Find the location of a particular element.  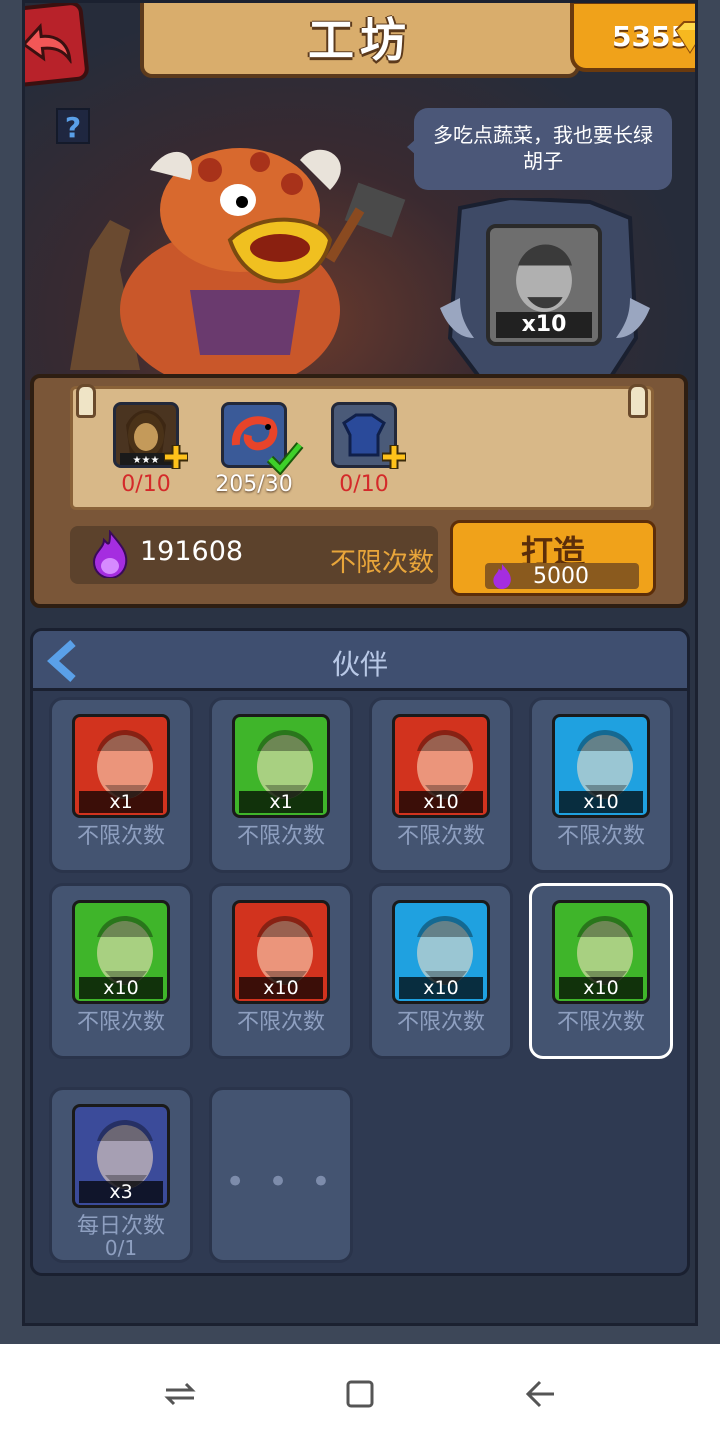

fragment-card: x3 每日次数 0/1 is located at coordinates (121, 1175).